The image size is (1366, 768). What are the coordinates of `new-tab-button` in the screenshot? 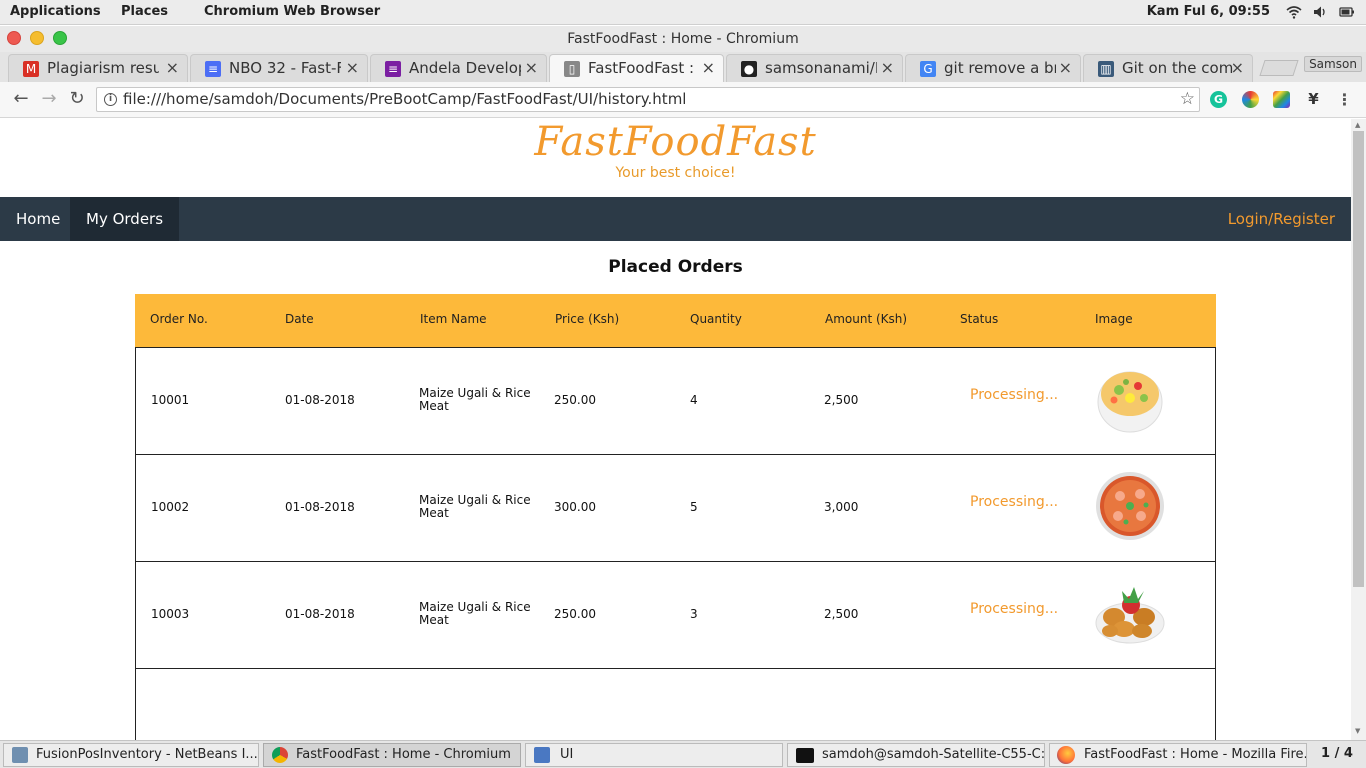 It's located at (1279, 68).